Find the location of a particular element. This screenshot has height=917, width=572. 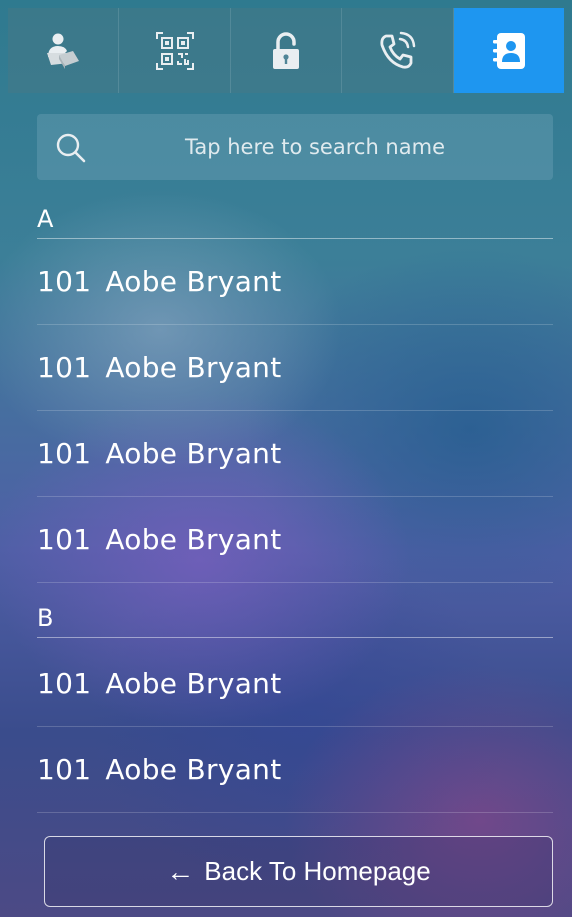

tab-qr-code is located at coordinates (175, 50).